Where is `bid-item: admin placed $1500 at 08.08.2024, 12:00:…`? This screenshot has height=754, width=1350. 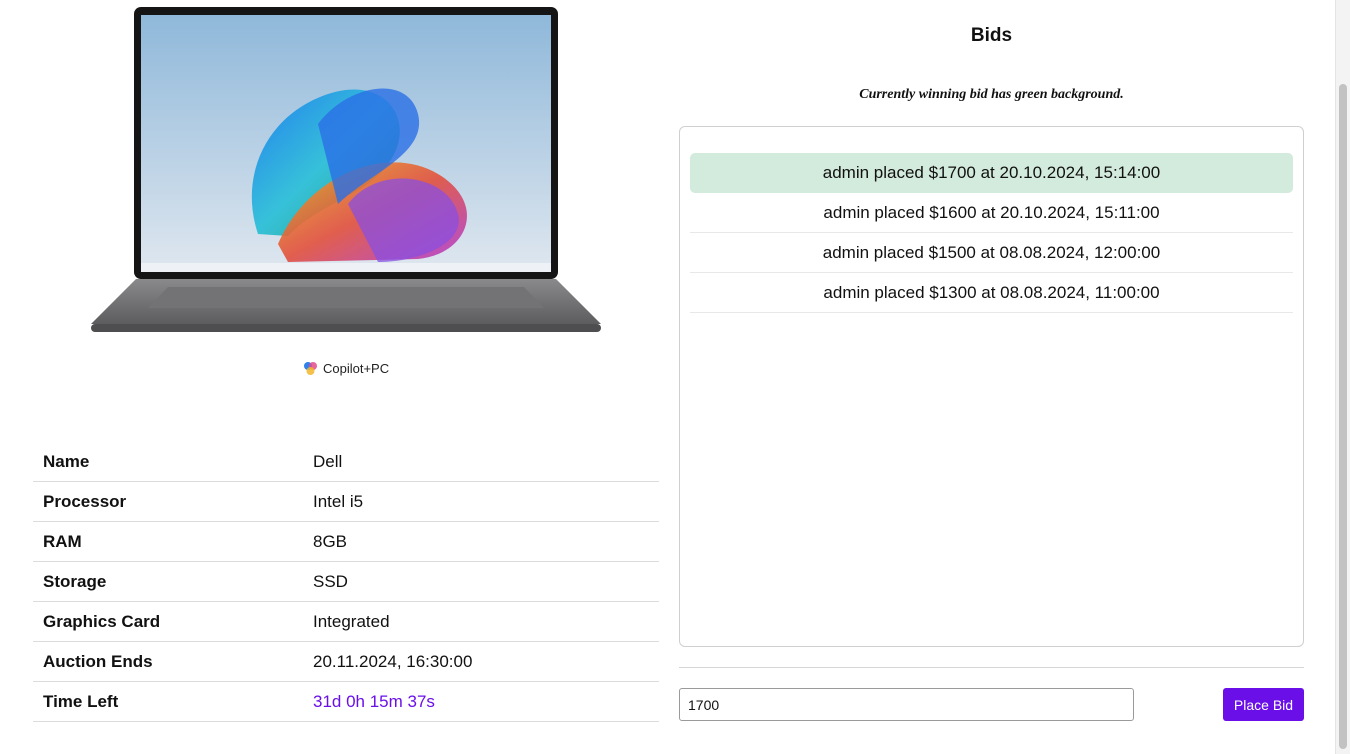
bid-item: admin placed $1500 at 08.08.2024, 12:00:… is located at coordinates (991, 253).